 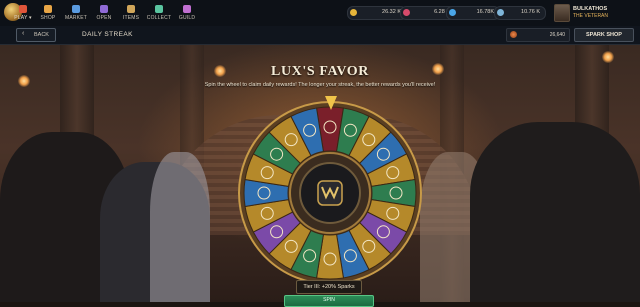 I want to click on tier-badge: Tier III: +20% Sparks, so click(x=329, y=287).